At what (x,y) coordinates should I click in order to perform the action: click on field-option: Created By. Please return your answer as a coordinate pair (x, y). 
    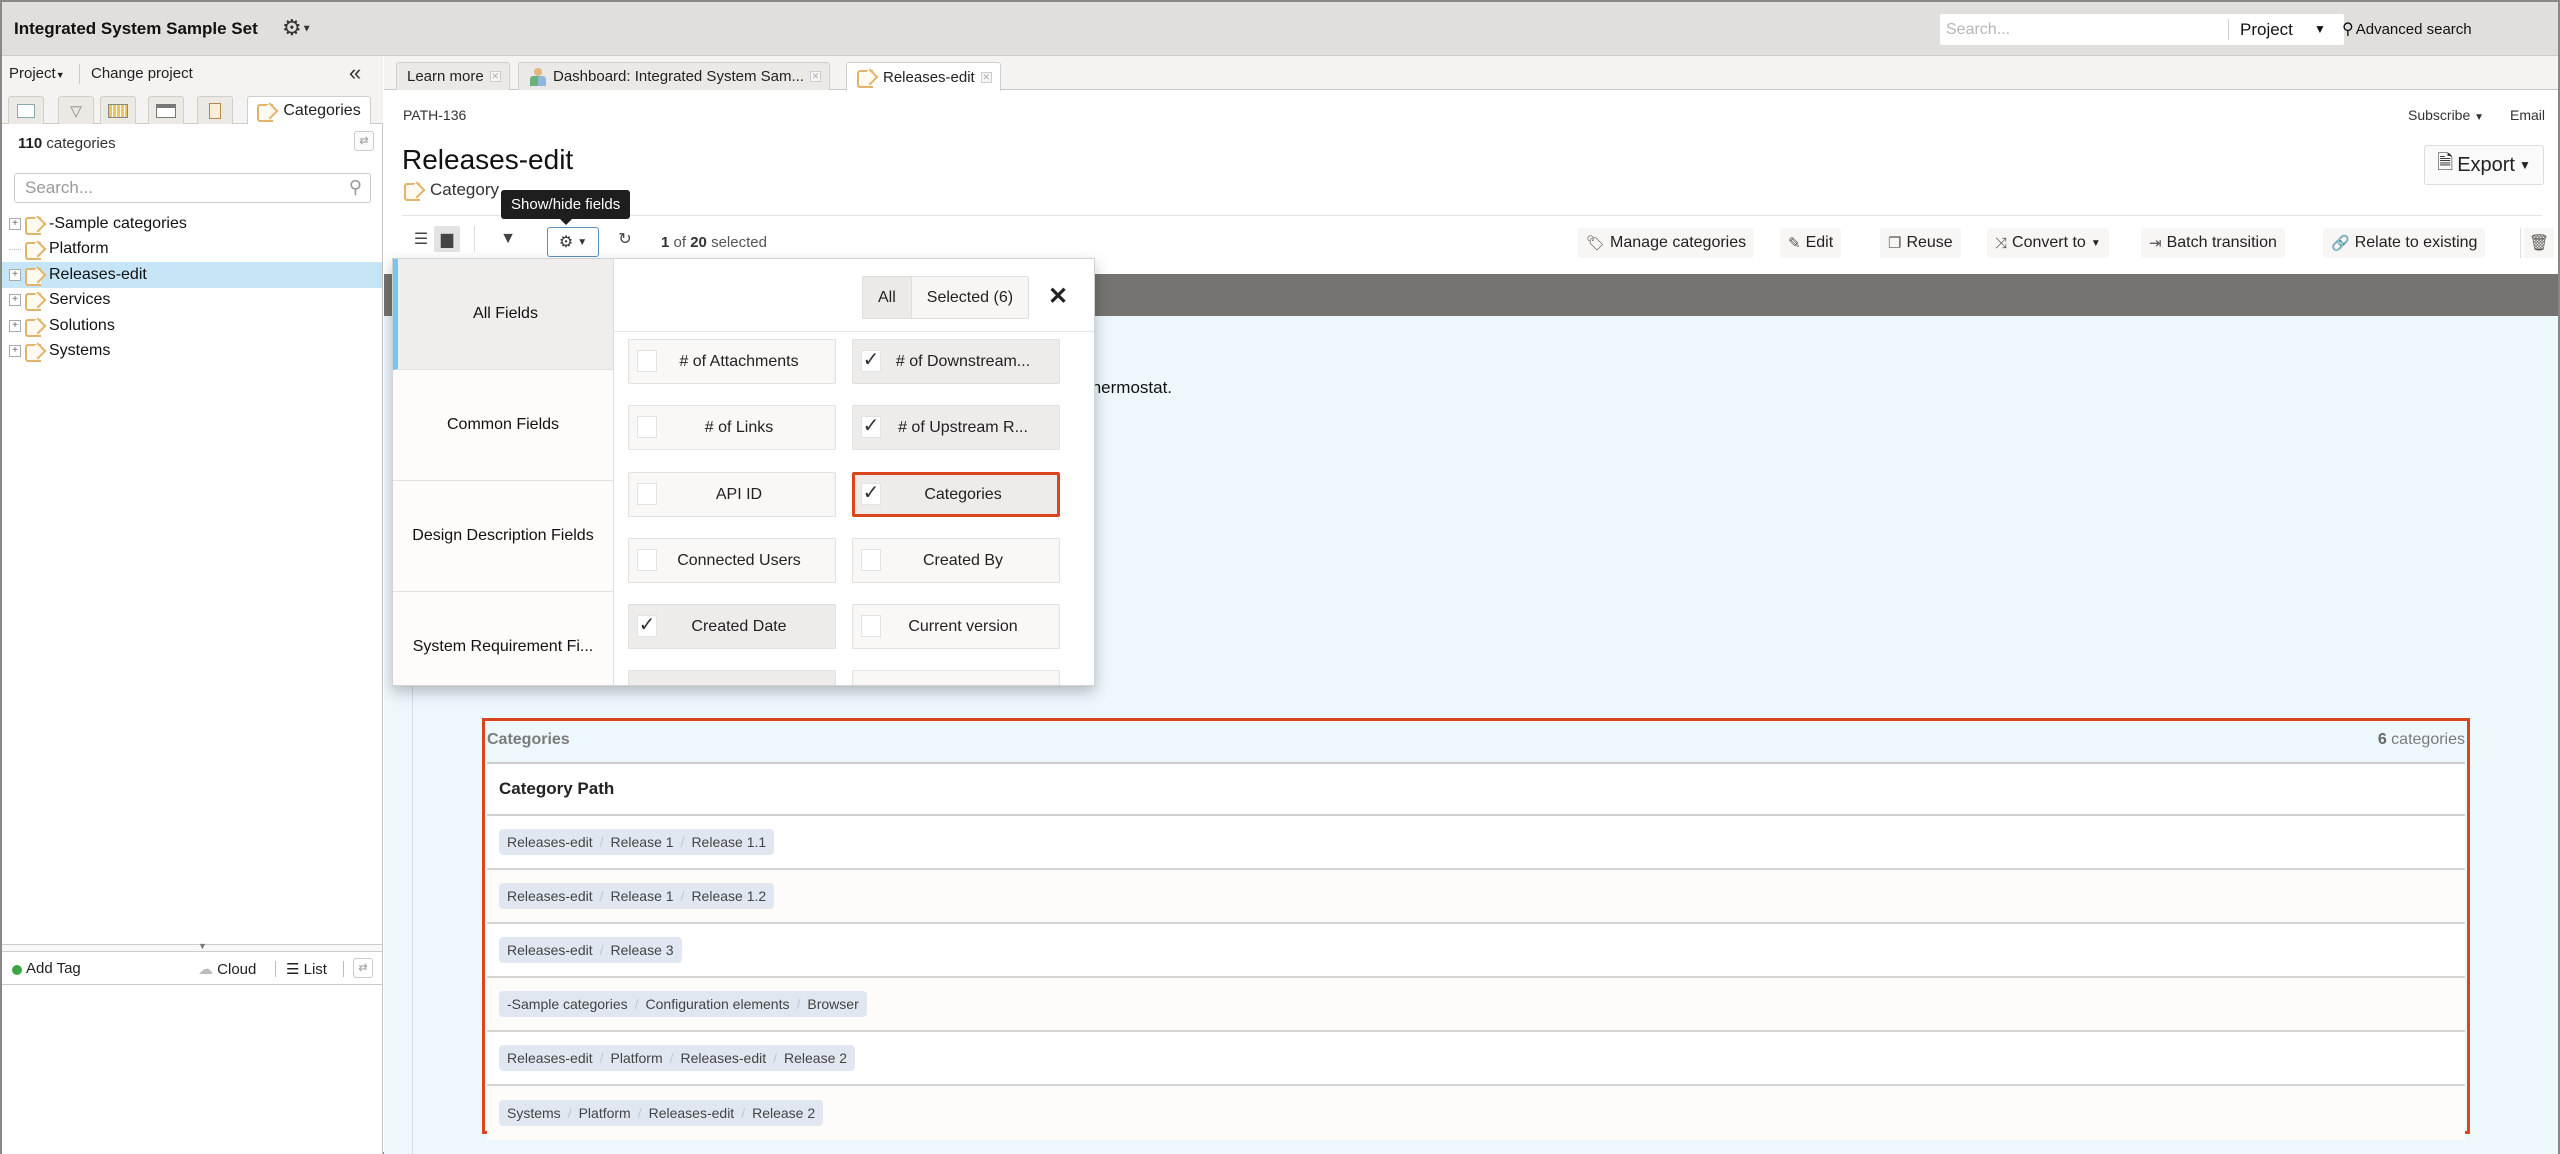
    Looking at the image, I should click on (956, 560).